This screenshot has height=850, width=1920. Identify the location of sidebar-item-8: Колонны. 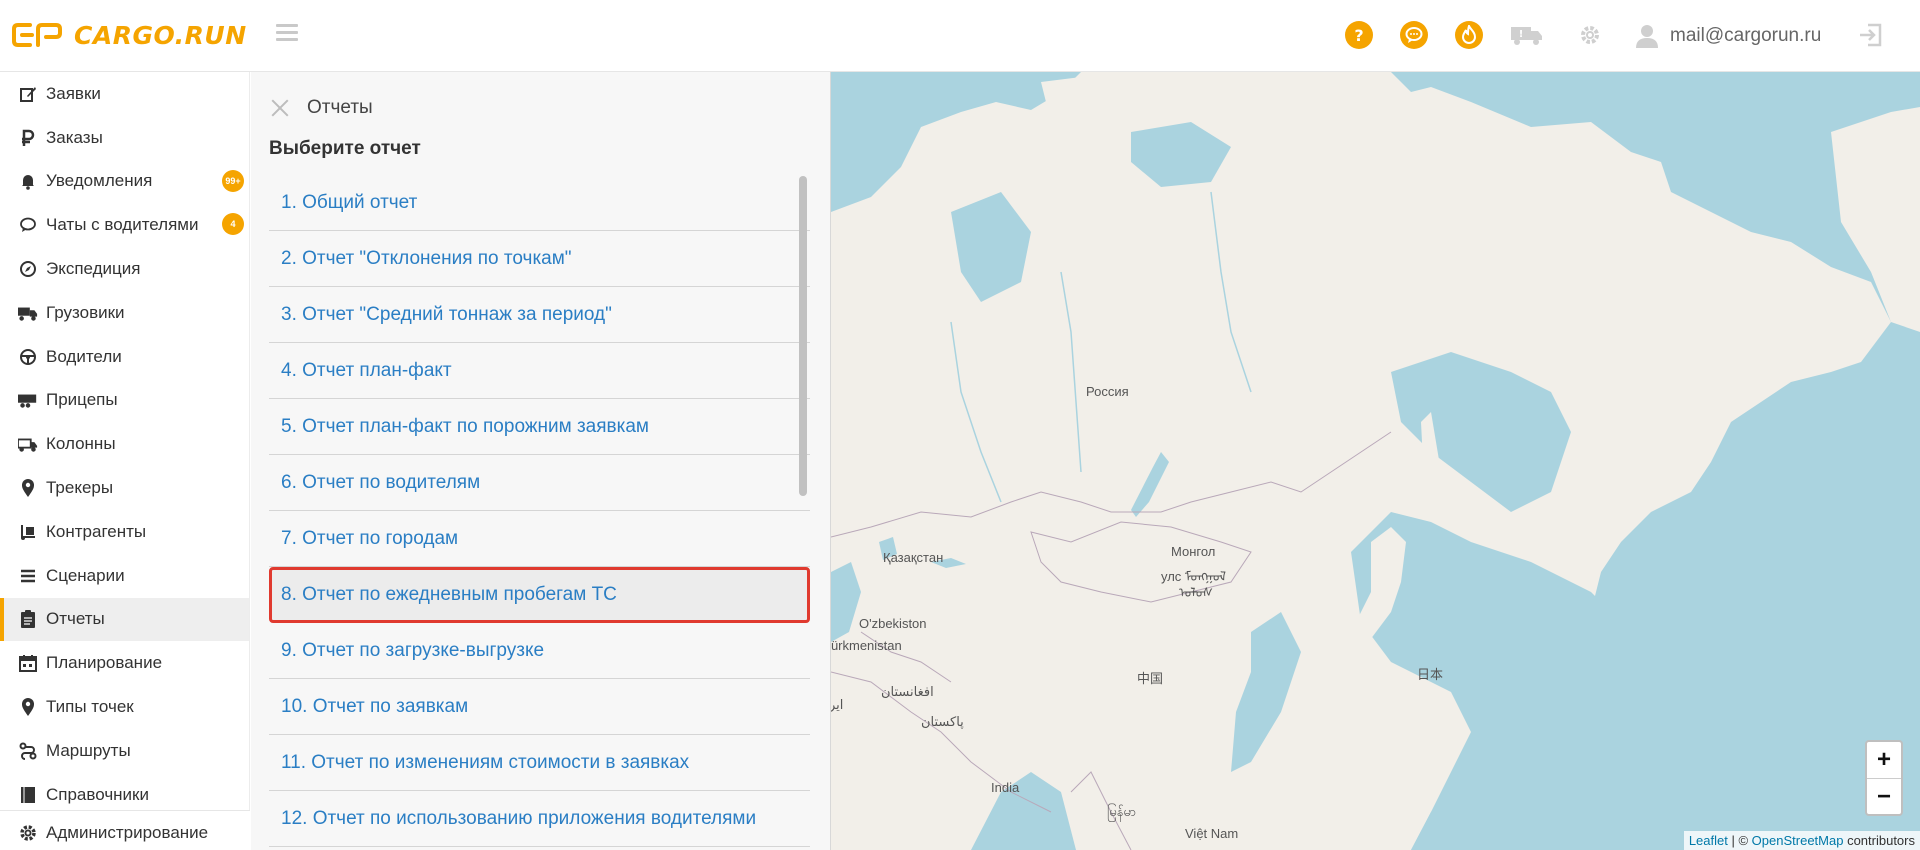
(124, 444).